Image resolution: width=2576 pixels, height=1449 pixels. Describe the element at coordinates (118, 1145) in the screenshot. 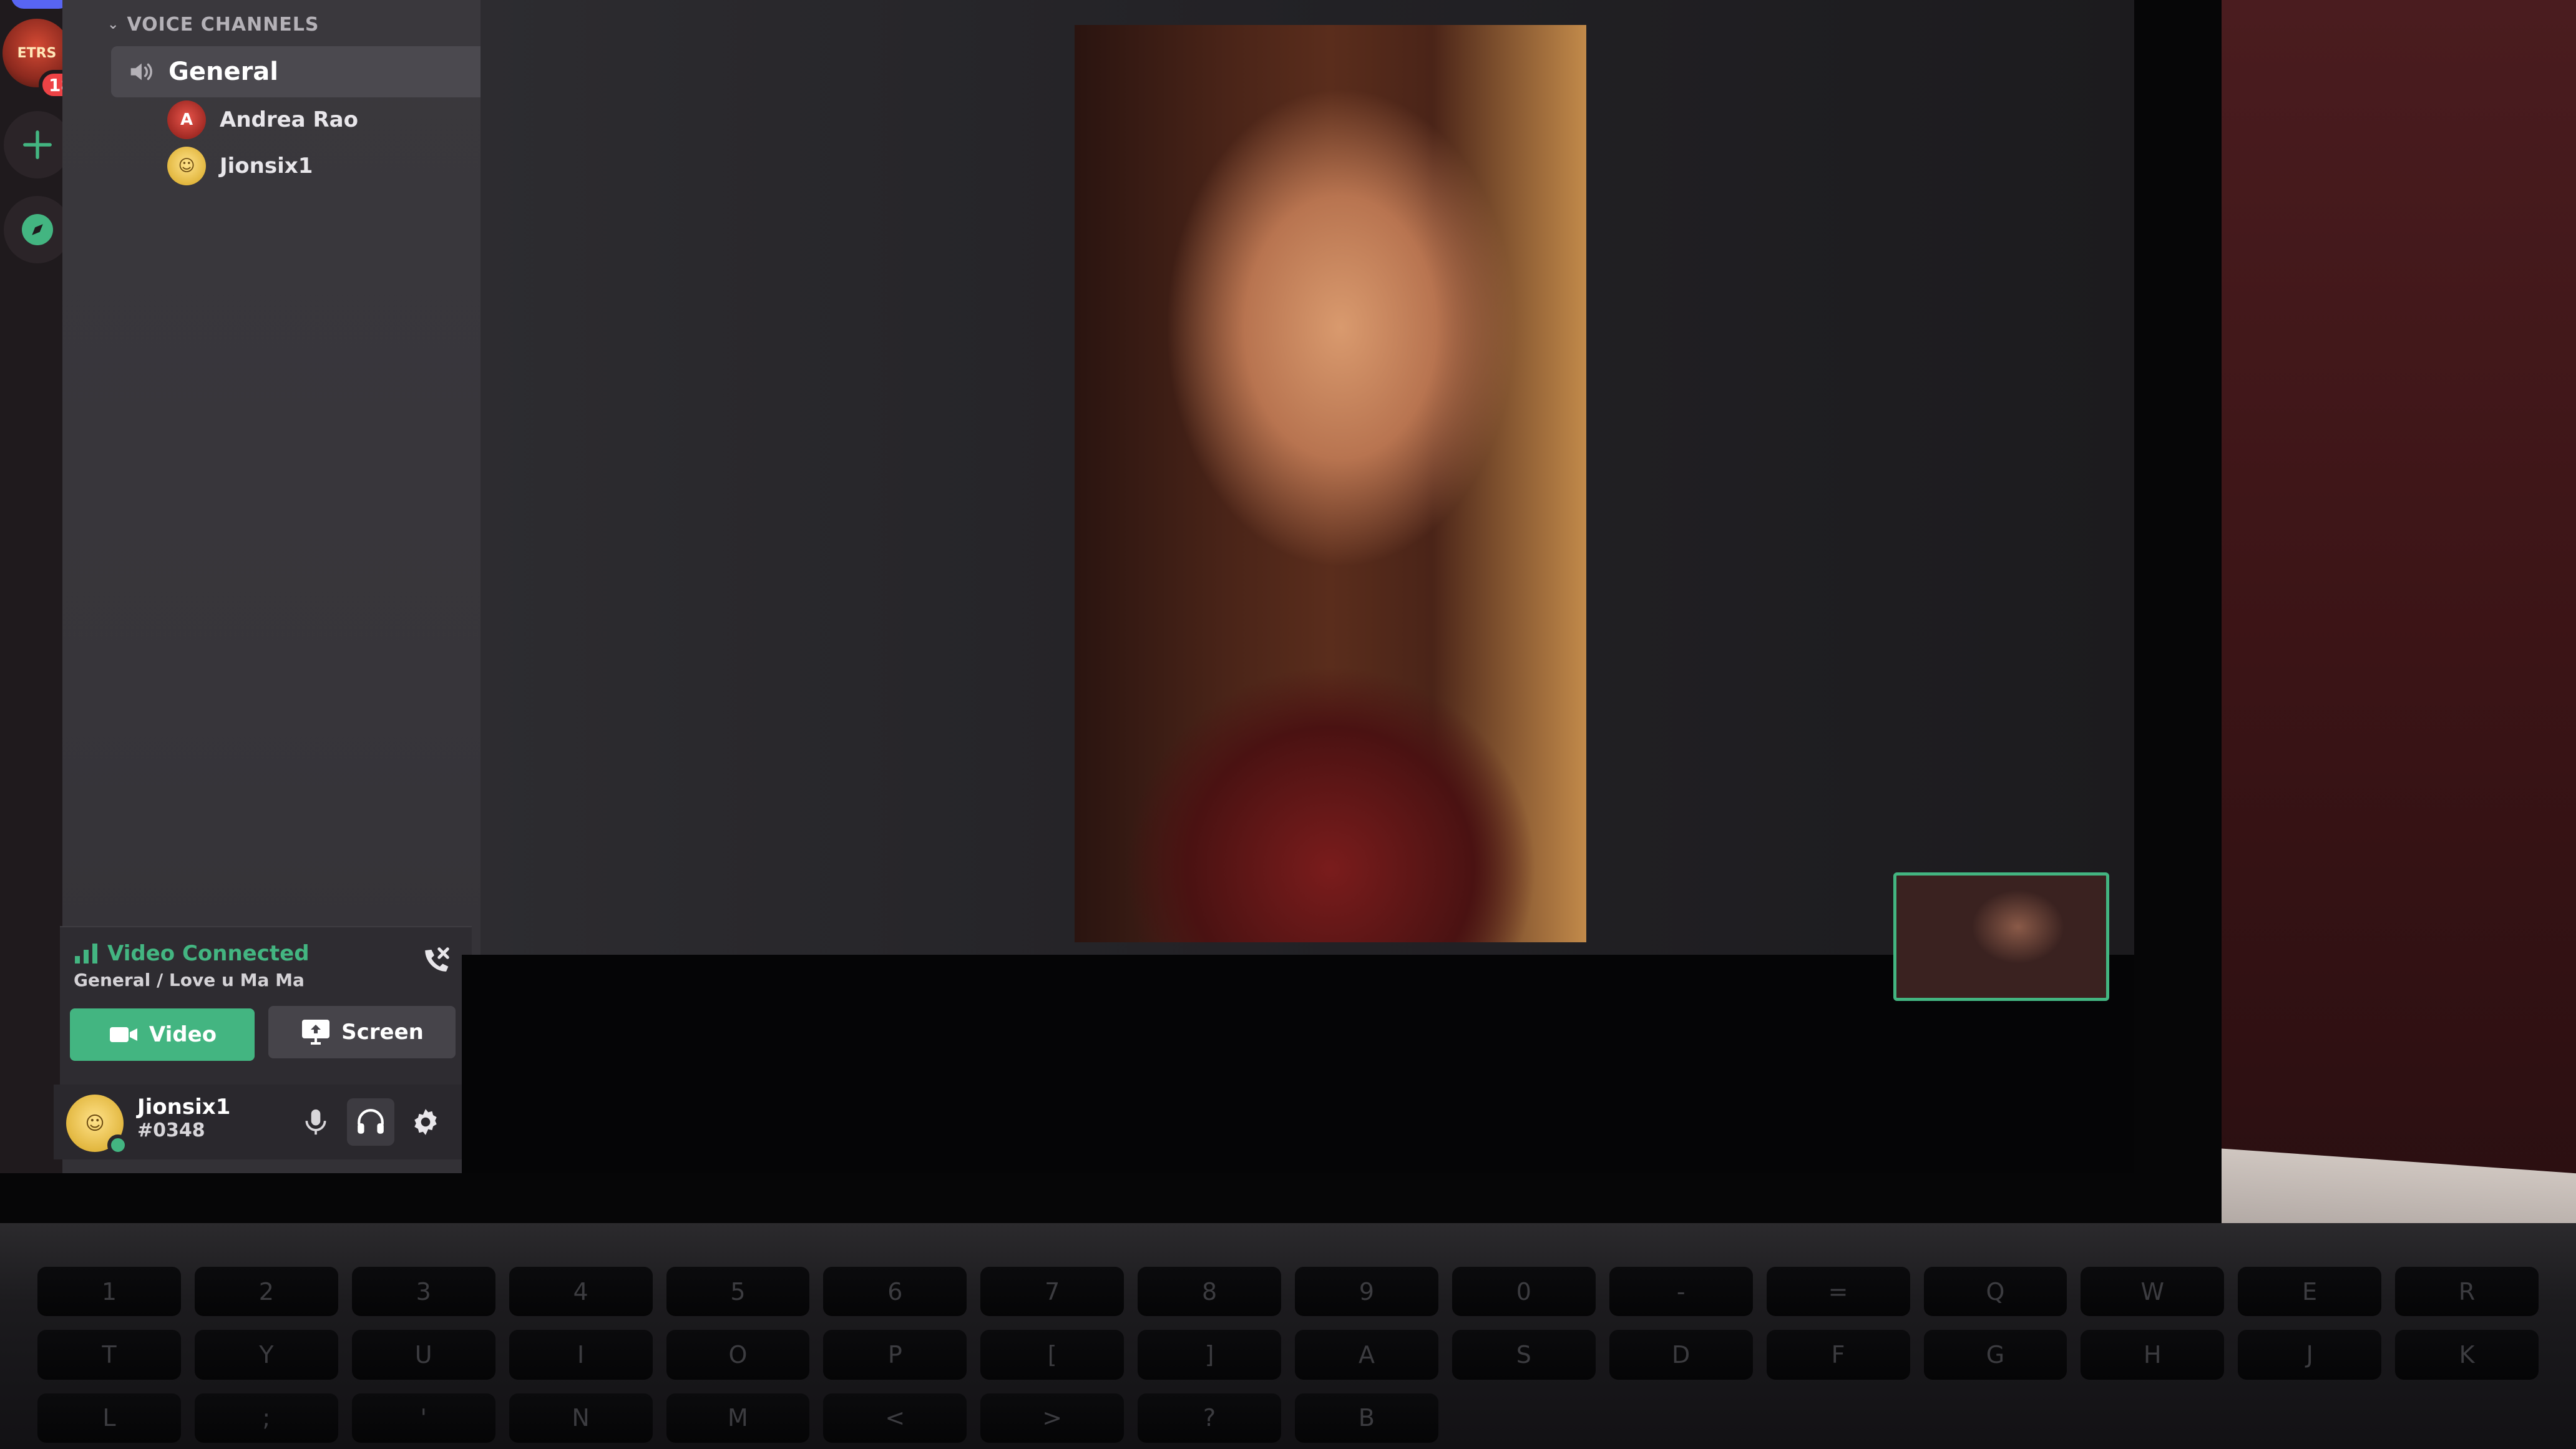

I see `online-status-icon` at that location.